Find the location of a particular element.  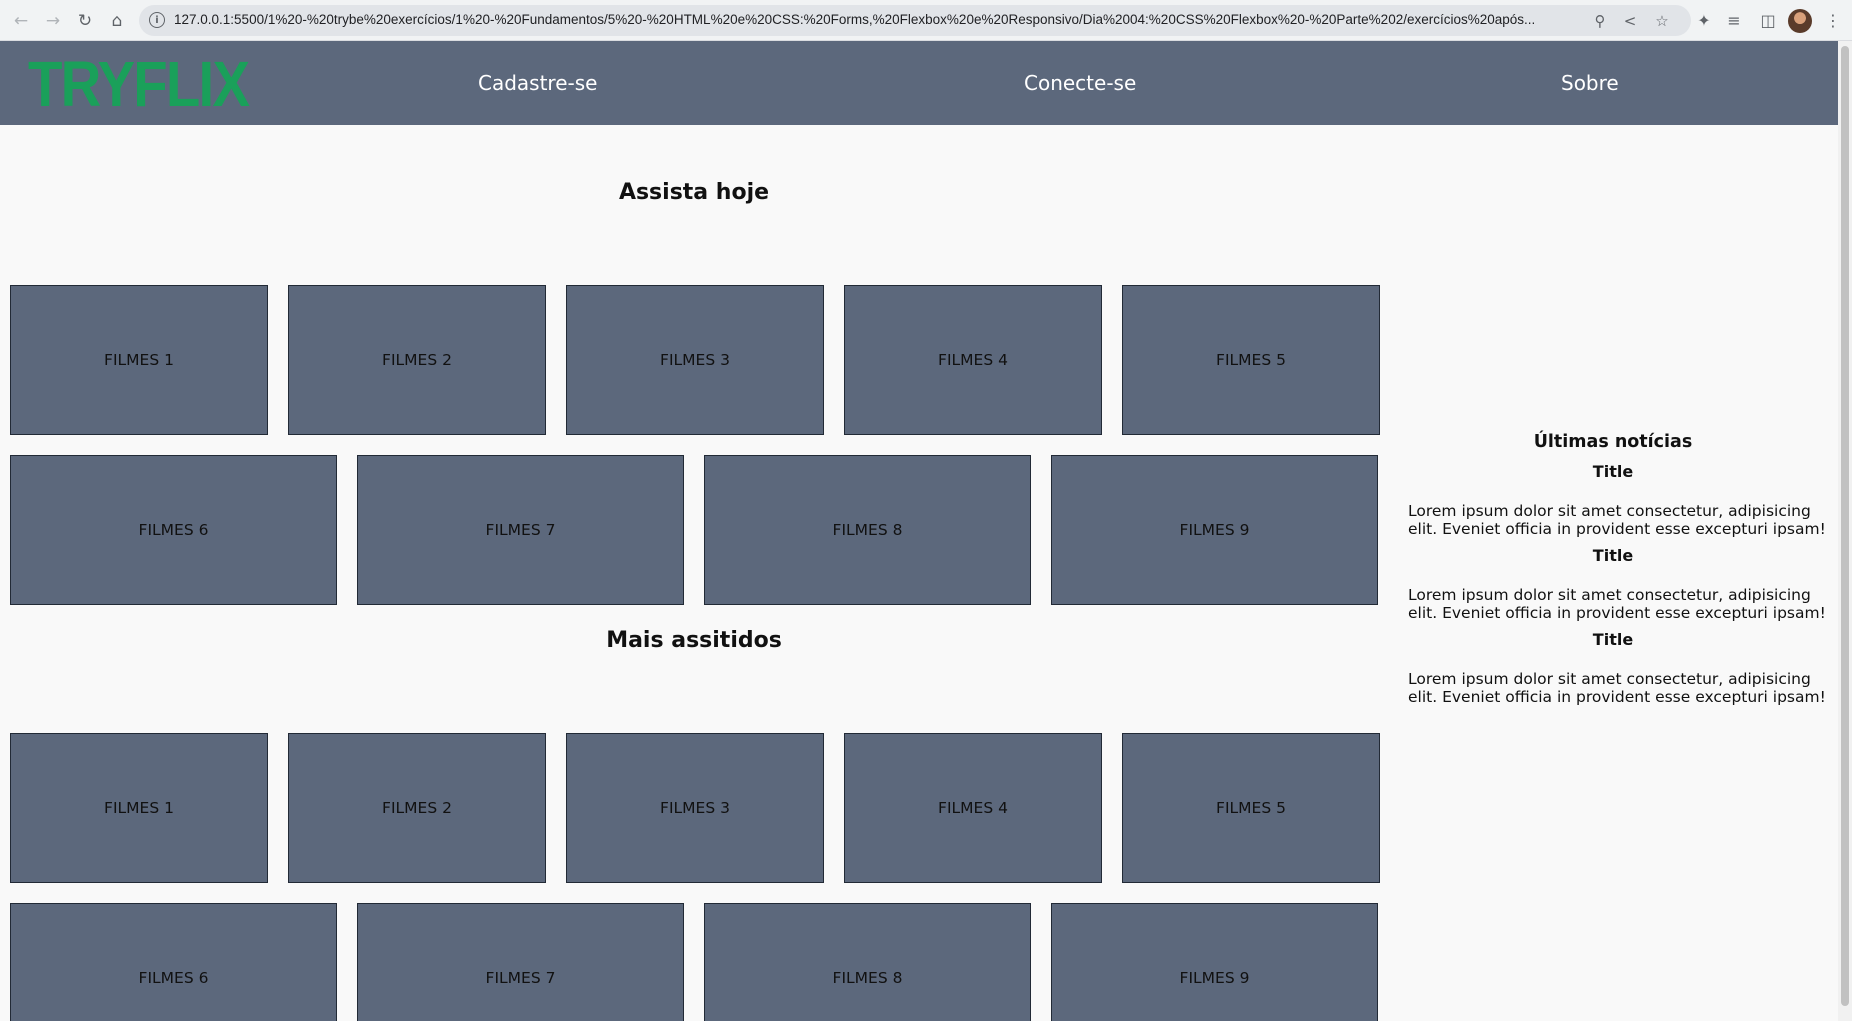

side-panel-icon: ◫ is located at coordinates (1768, 20).